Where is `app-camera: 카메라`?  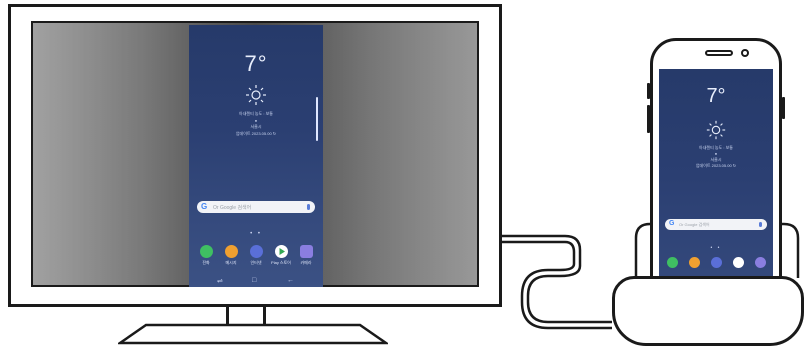
app-camera: 카메라 is located at coordinates (306, 255).